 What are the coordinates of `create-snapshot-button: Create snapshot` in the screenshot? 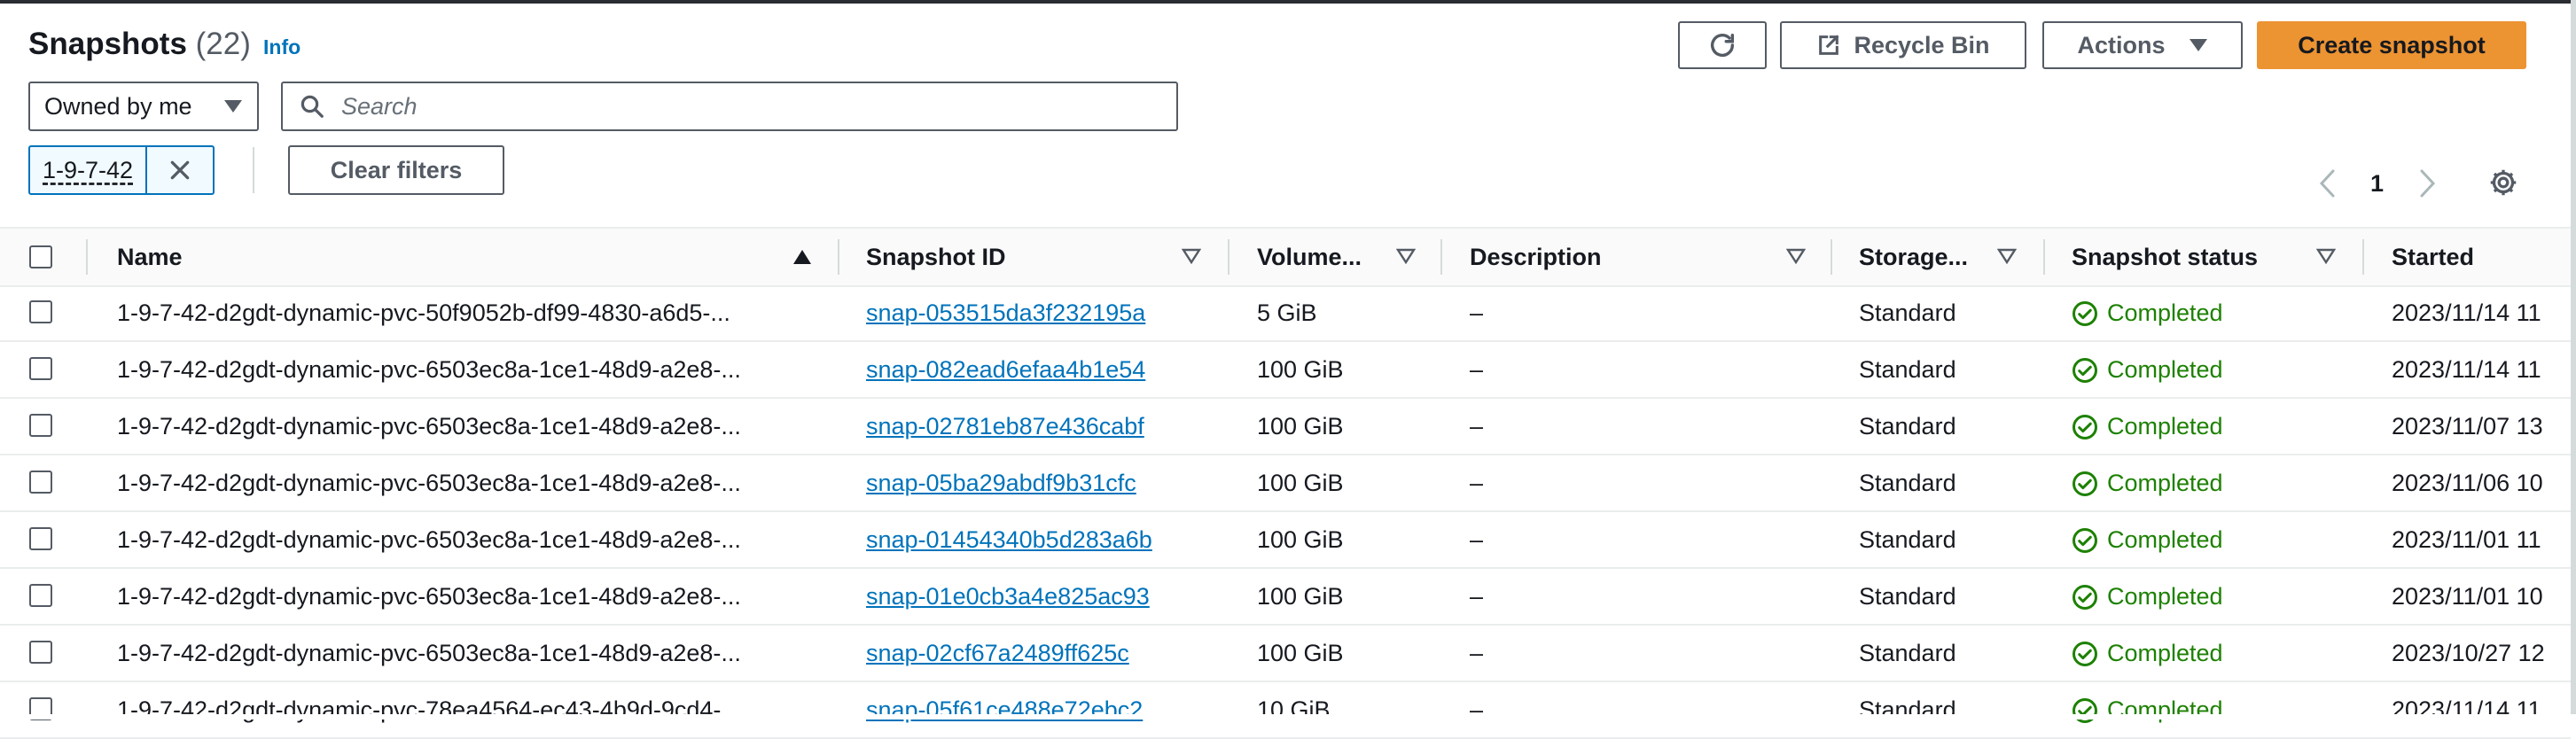 It's located at (2391, 45).